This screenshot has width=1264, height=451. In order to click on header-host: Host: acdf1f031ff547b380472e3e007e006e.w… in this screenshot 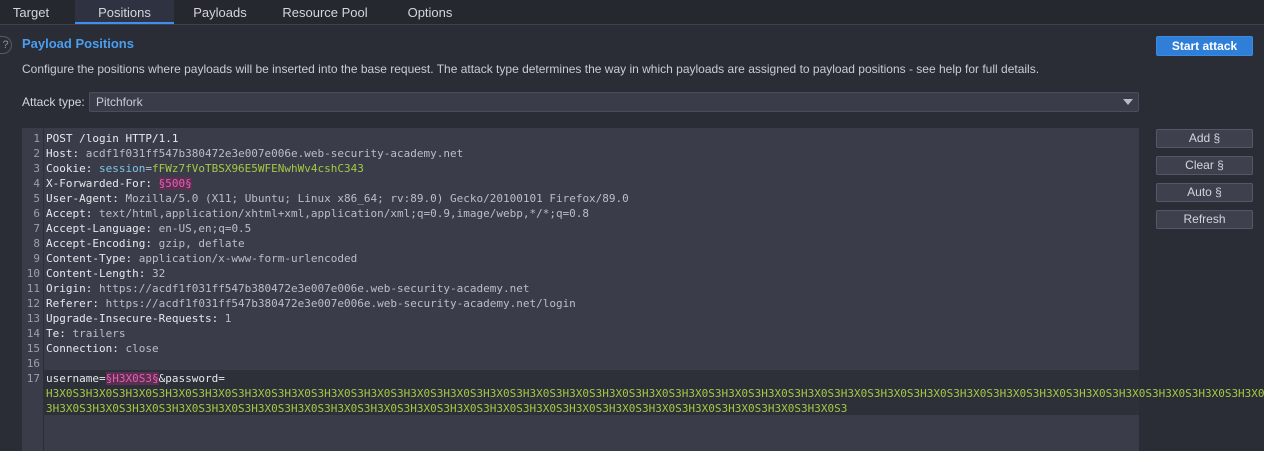, I will do `click(255, 153)`.